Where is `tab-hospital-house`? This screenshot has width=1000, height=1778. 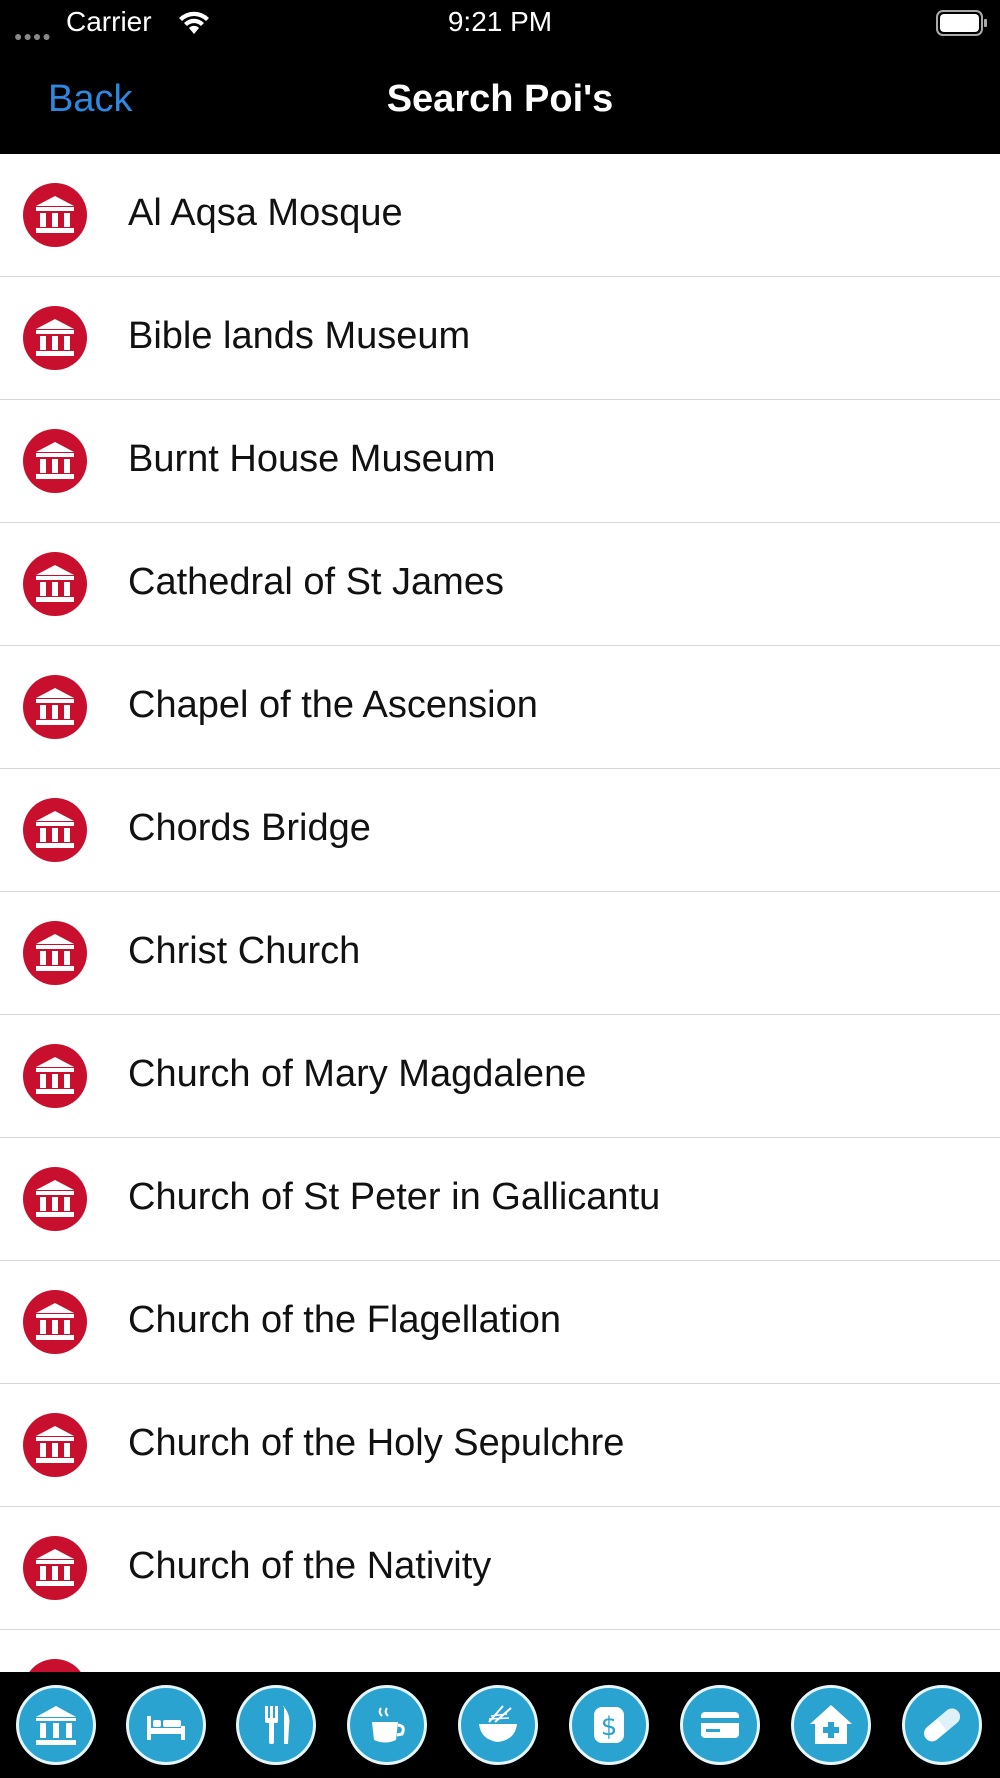 tab-hospital-house is located at coordinates (831, 1725).